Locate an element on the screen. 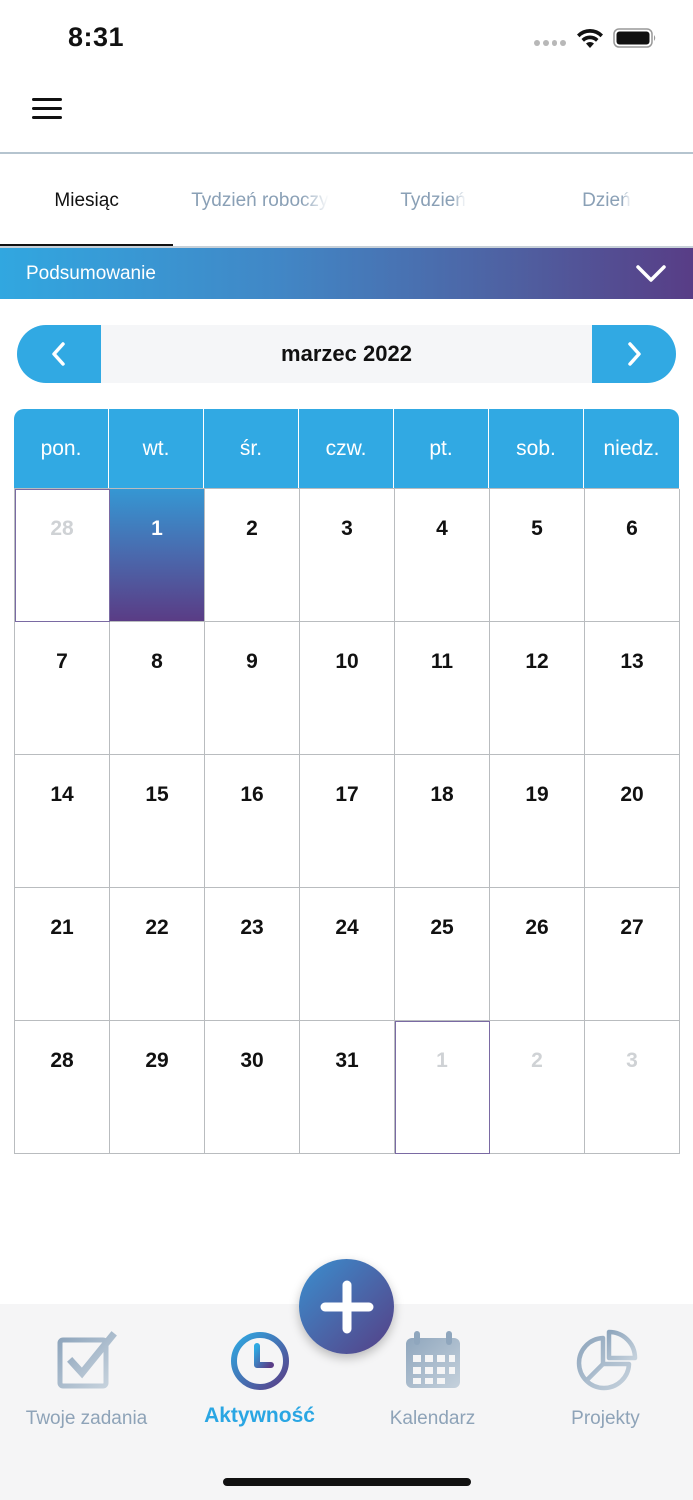  app-header is located at coordinates (346, 117).